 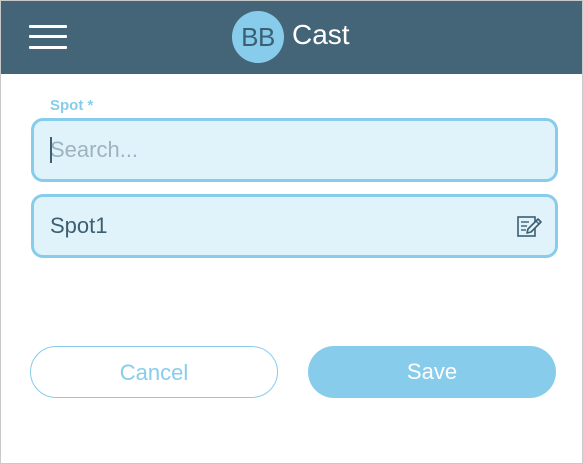 I want to click on spot-search-input, so click(x=294, y=150).